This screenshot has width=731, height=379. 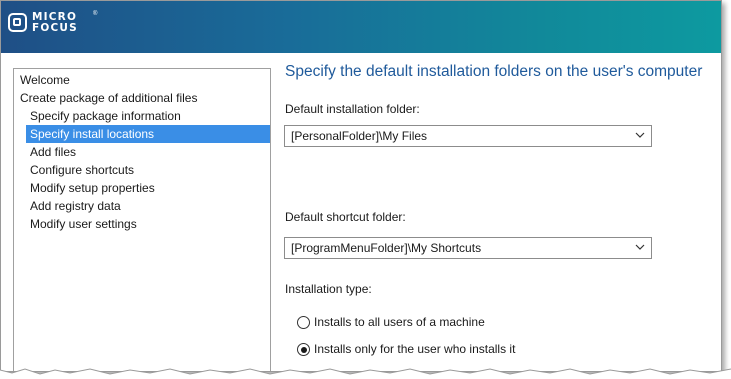 I want to click on install-folder-label: Default installation folder:, so click(x=352, y=109).